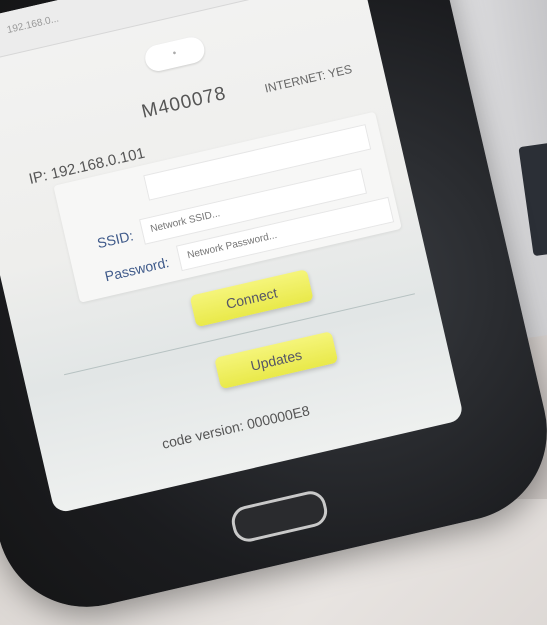  What do you see at coordinates (137, 269) in the screenshot?
I see `password-label: Password:` at bounding box center [137, 269].